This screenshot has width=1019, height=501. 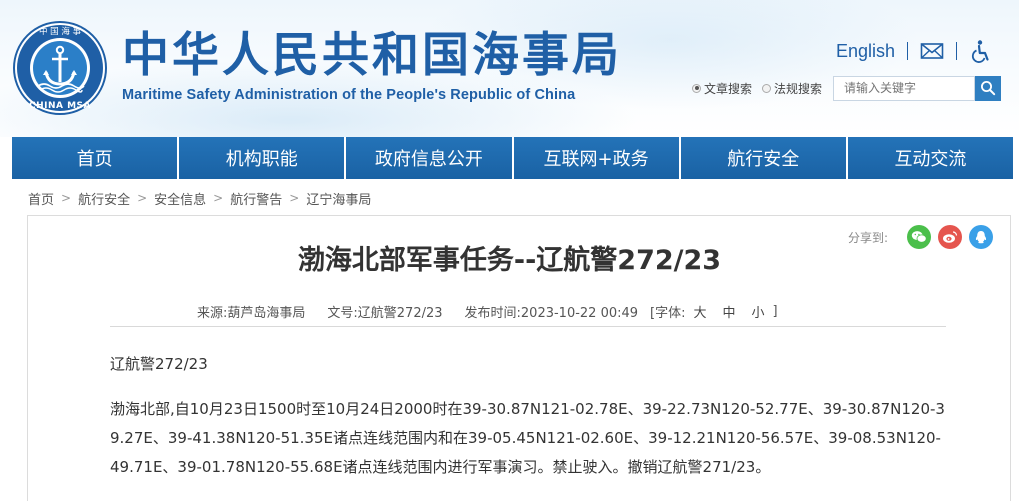 I want to click on font-size-label: [字体:, so click(x=668, y=313).